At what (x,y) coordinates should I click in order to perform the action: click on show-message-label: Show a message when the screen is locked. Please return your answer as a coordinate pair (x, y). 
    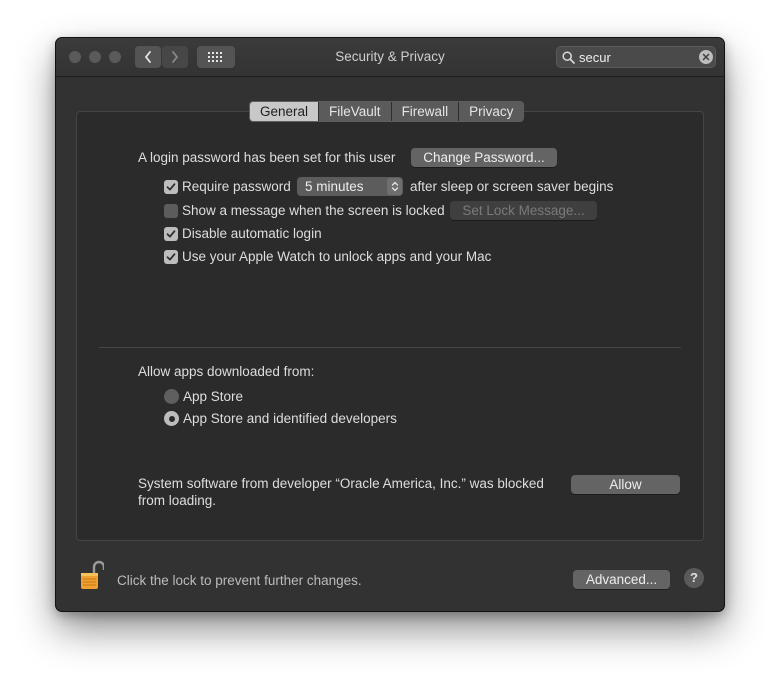
    Looking at the image, I should click on (313, 210).